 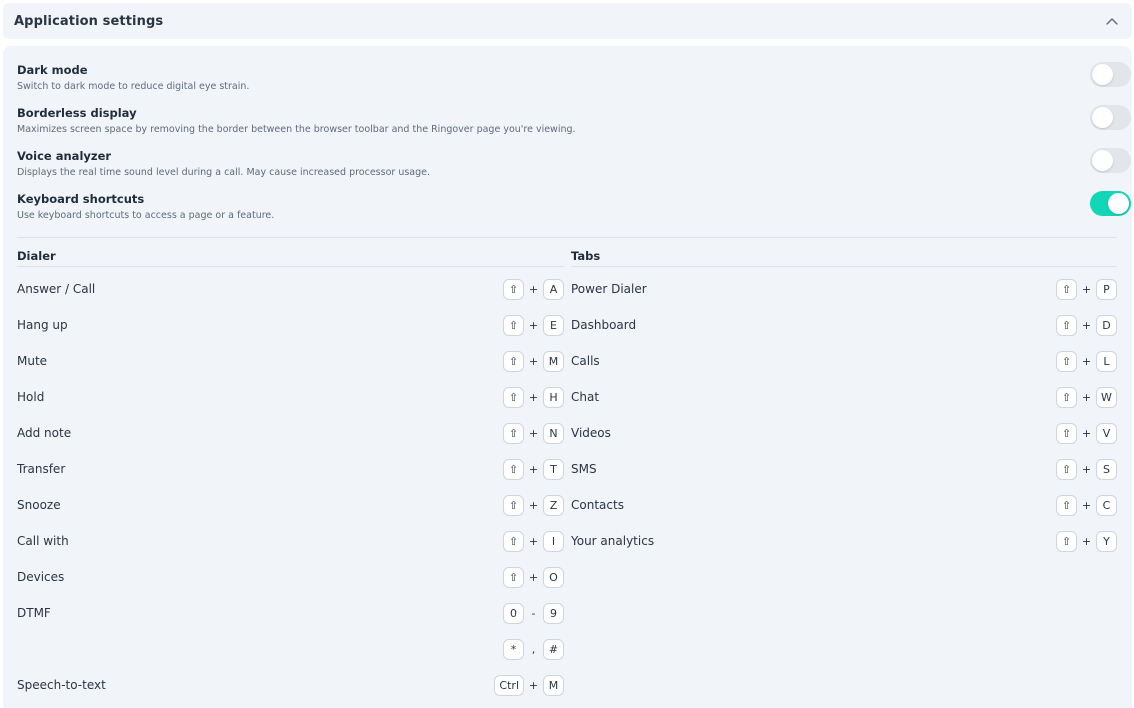 I want to click on shortcut-label: Transfer, so click(x=41, y=469).